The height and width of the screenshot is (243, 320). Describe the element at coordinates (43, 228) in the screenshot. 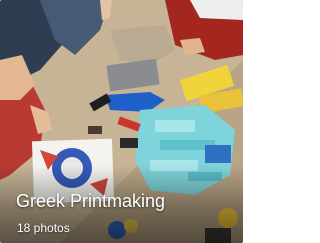

I see `photo-count: 18 photos` at that location.